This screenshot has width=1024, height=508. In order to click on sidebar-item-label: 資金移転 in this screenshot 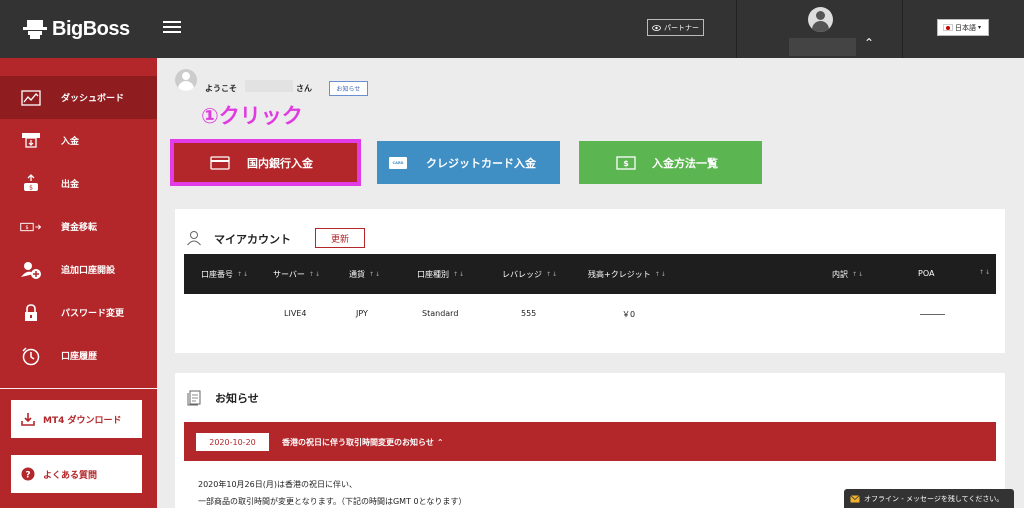, I will do `click(79, 228)`.